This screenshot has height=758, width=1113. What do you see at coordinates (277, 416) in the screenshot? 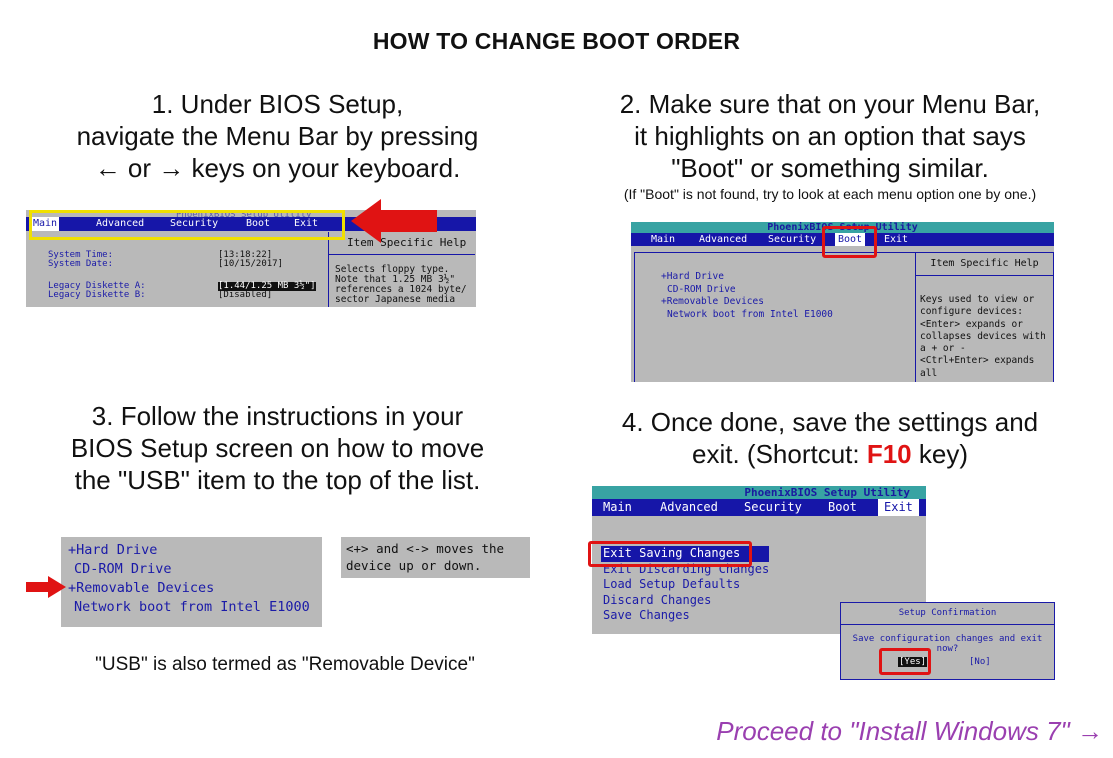
I see `step3-line1: 3. Follow the instructions in your` at bounding box center [277, 416].